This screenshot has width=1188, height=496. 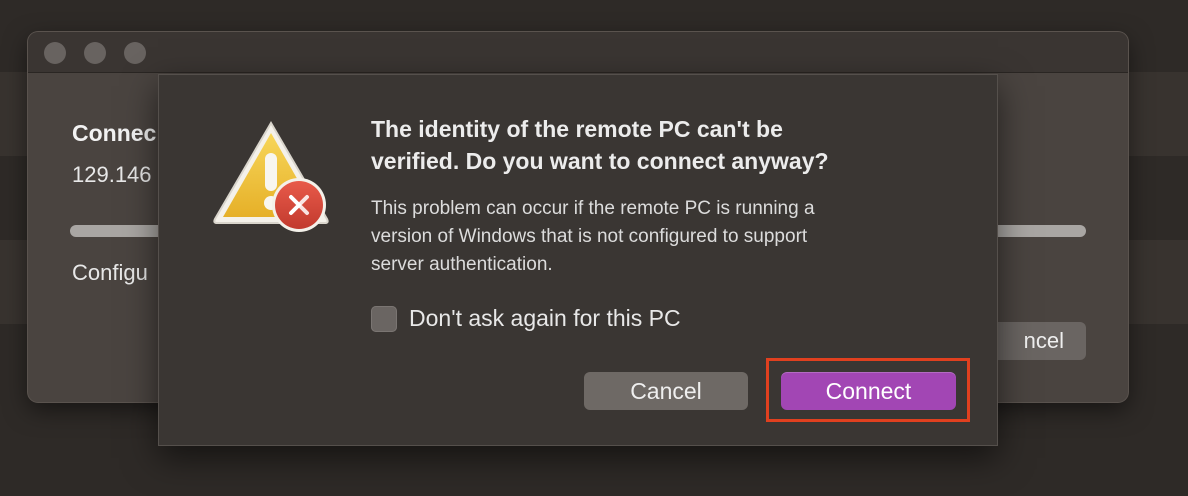 I want to click on zoom-window-button, so click(x=135, y=53).